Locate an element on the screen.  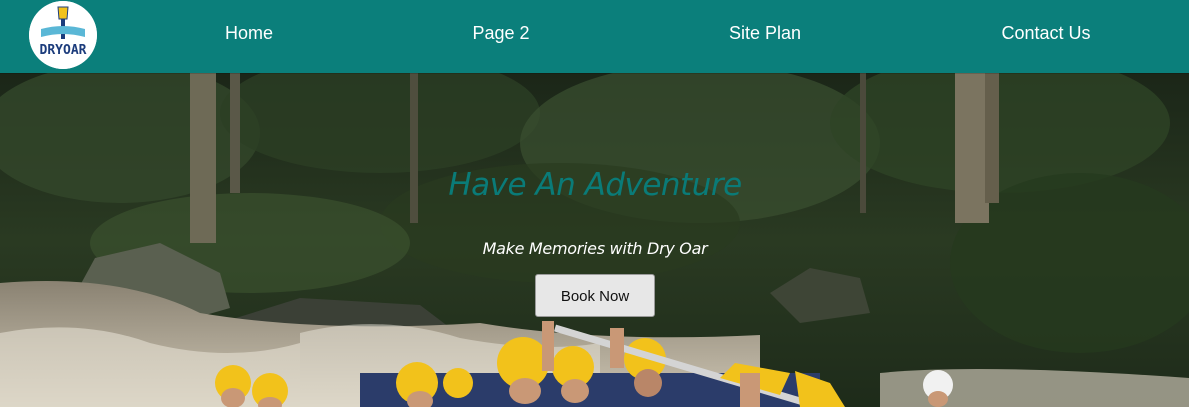
nav-contact-us-link: Contact Us is located at coordinates (1045, 33).